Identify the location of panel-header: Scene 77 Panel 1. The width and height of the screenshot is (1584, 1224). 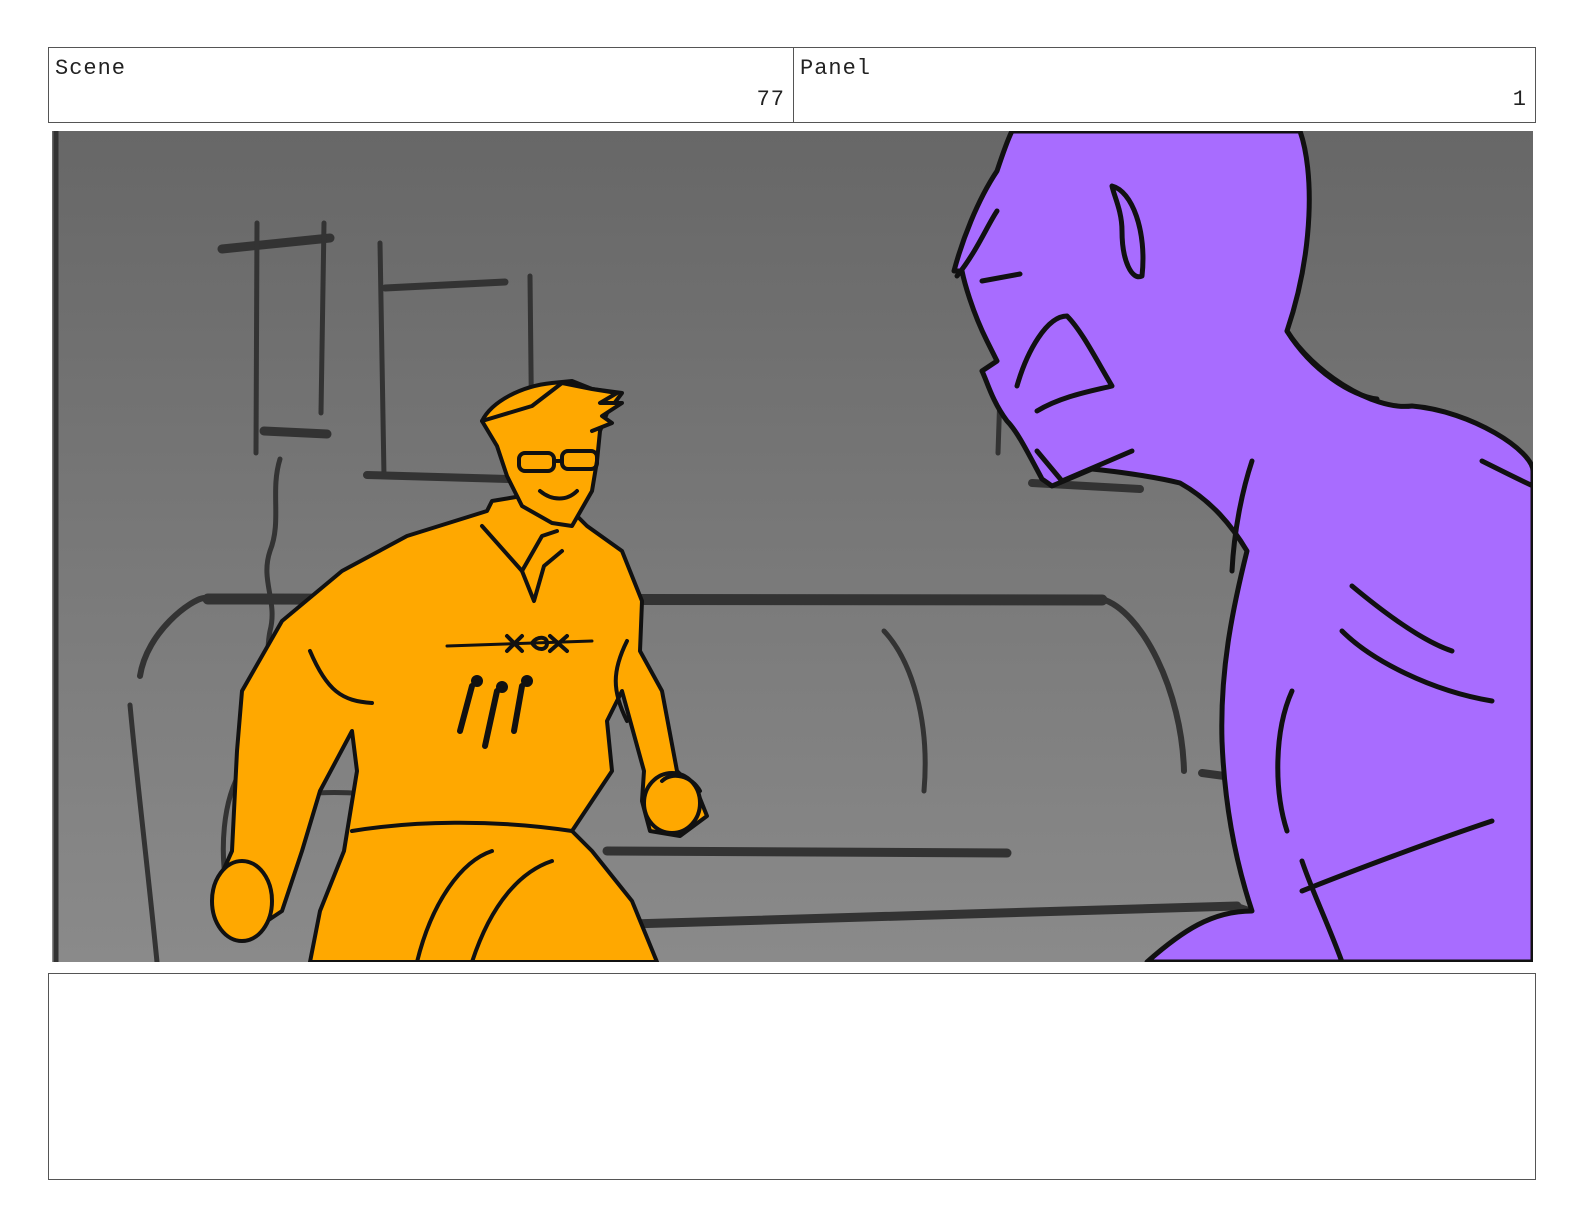
(792, 85).